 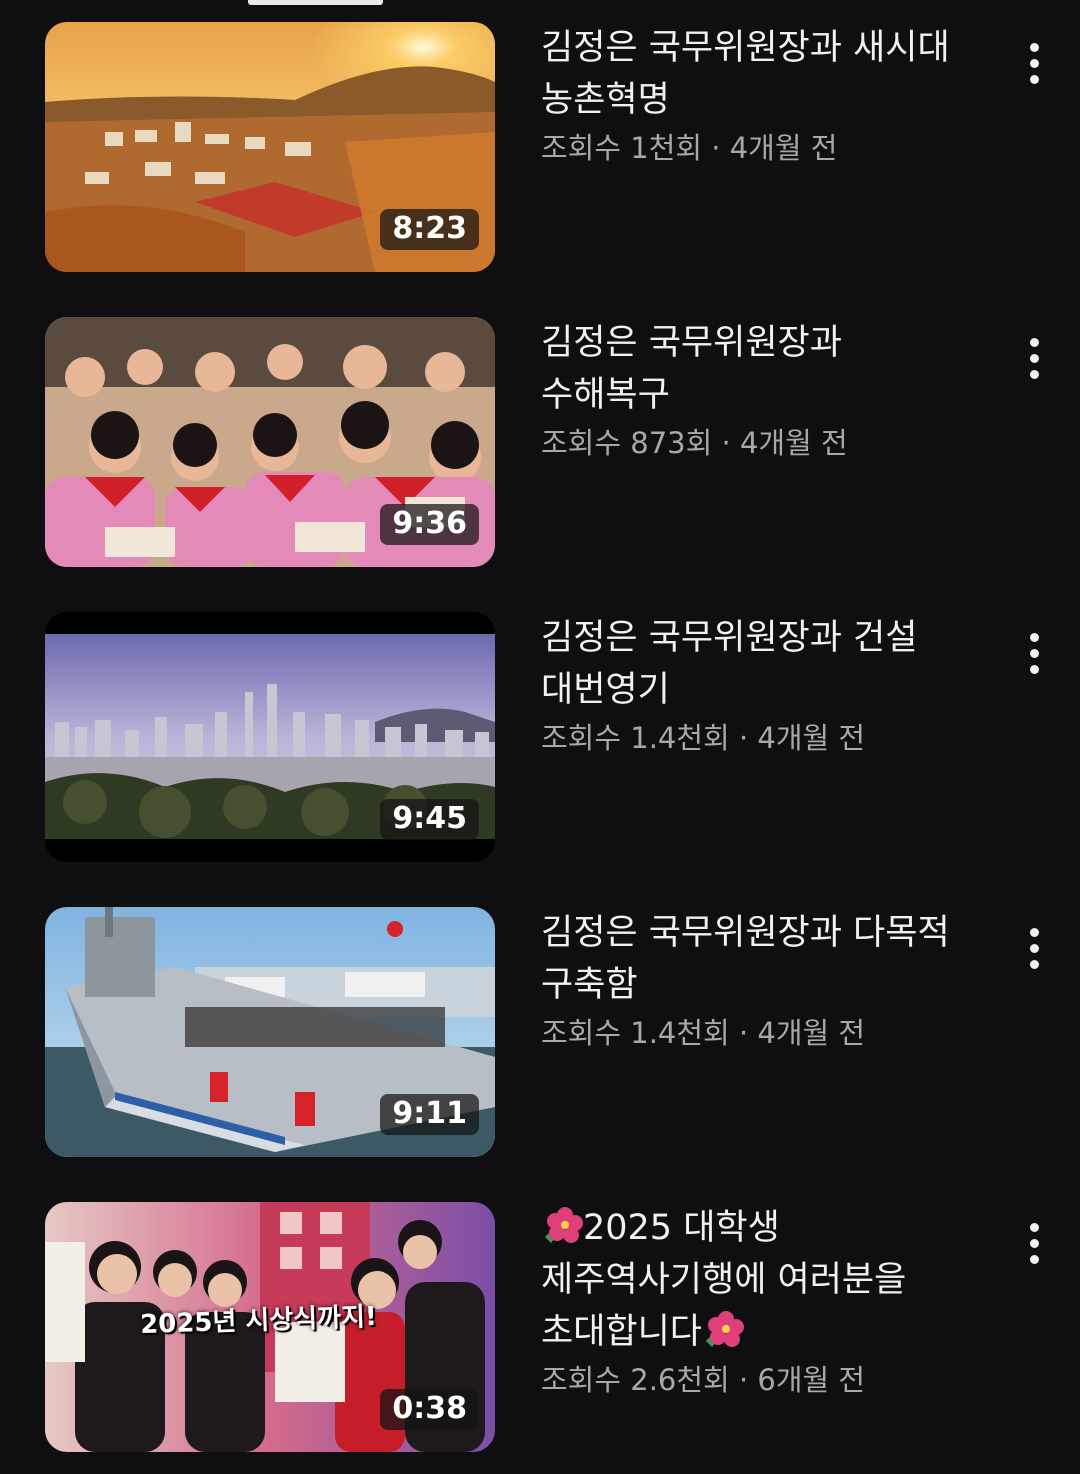 What do you see at coordinates (270, 737) in the screenshot?
I see `video-thumbnail: 9:45` at bounding box center [270, 737].